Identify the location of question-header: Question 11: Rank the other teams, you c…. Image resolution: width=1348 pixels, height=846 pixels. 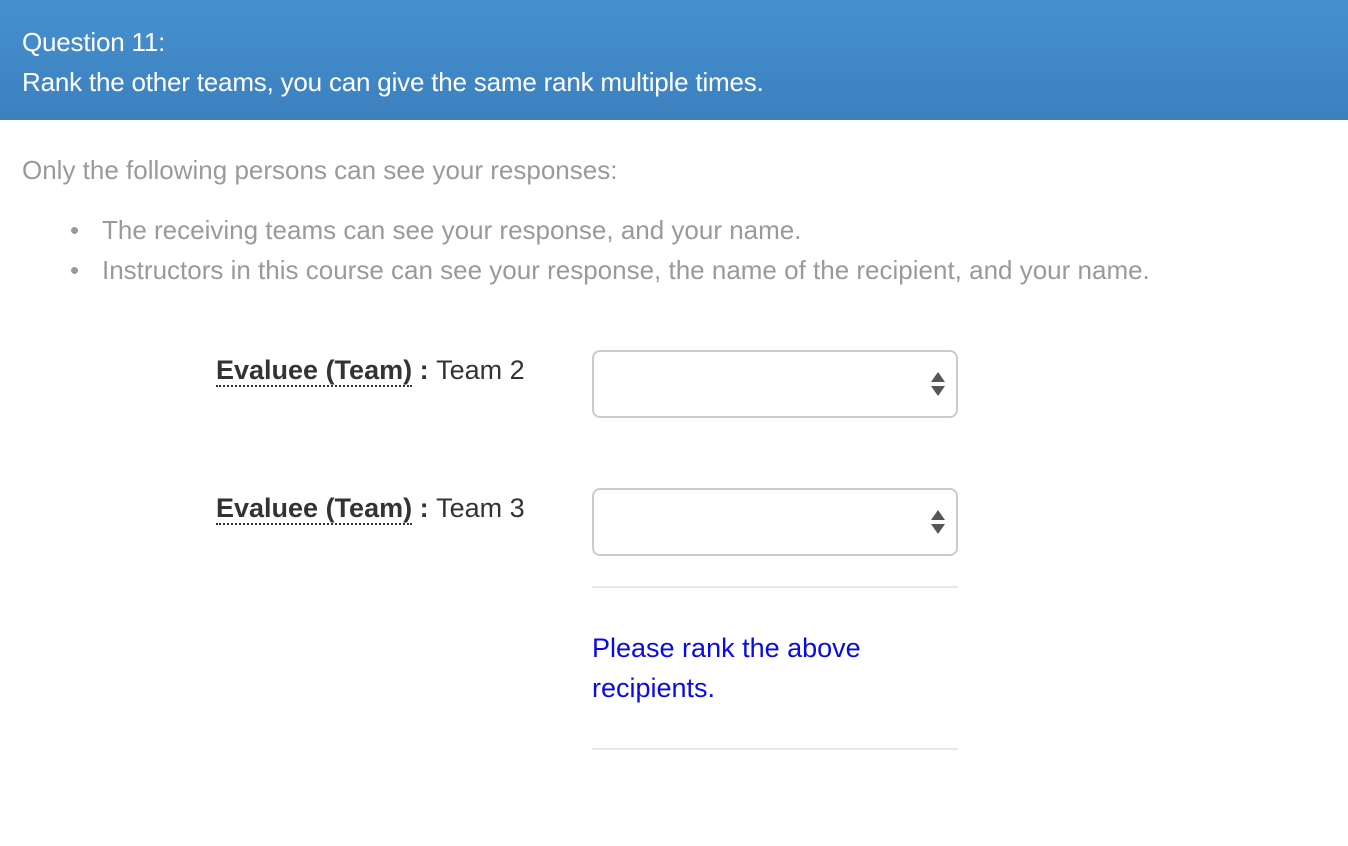
(674, 60).